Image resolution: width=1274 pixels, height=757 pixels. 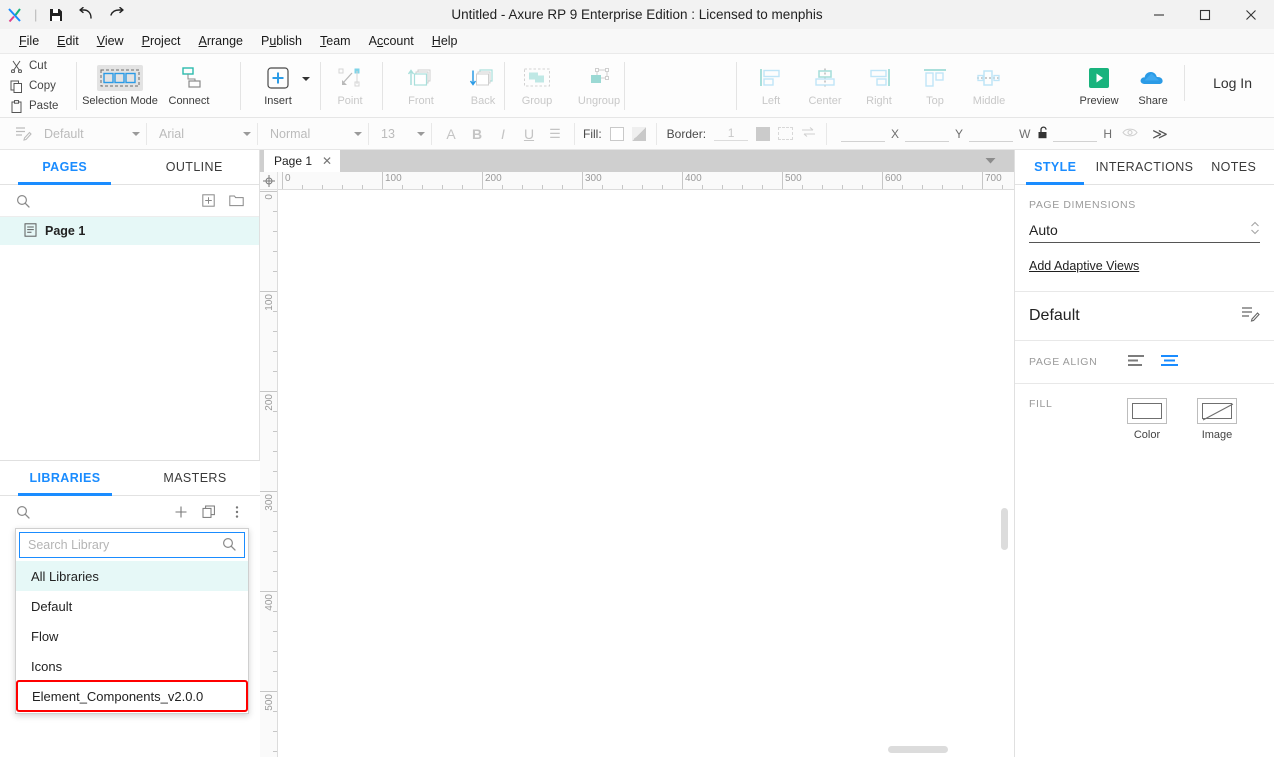 What do you see at coordinates (39, 86) in the screenshot?
I see `copy-button: Copy` at bounding box center [39, 86].